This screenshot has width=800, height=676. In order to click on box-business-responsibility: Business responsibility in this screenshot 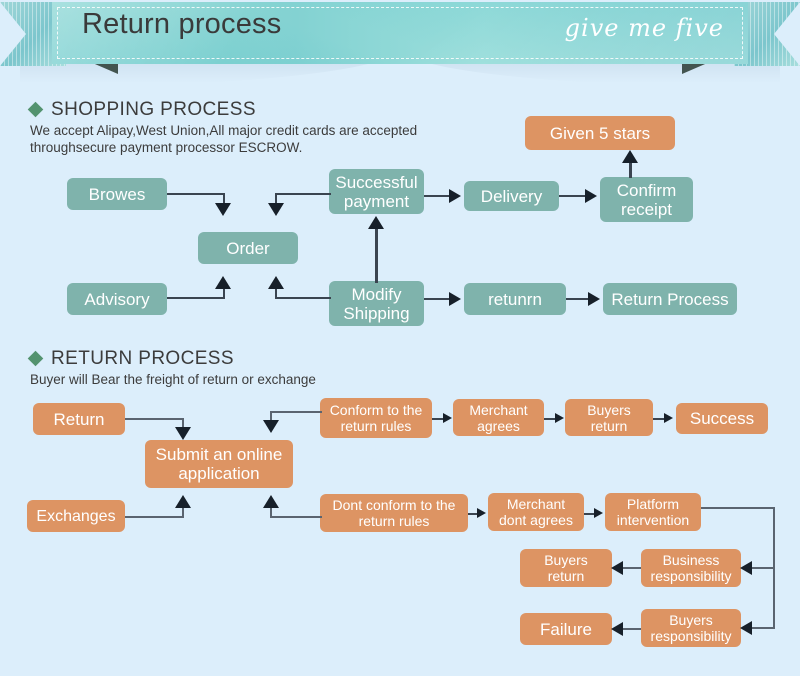, I will do `click(691, 568)`.